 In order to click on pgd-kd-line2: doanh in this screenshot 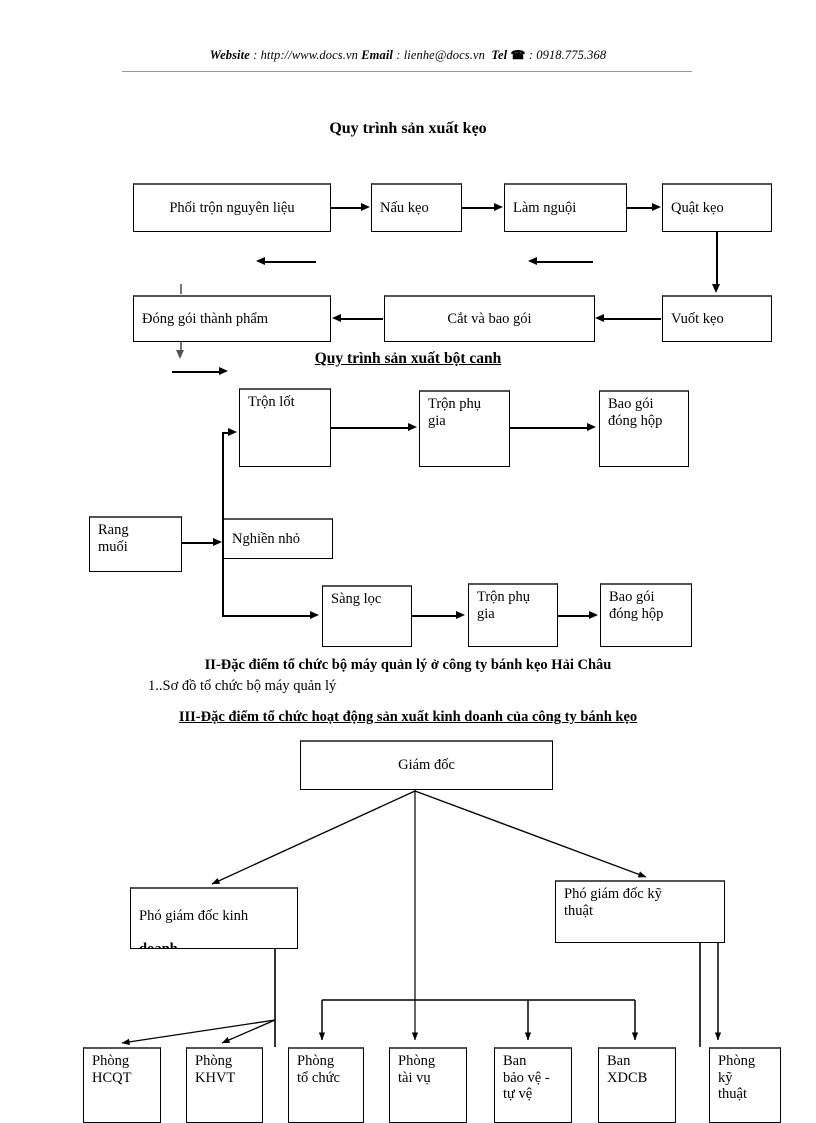, I will do `click(158, 944)`.